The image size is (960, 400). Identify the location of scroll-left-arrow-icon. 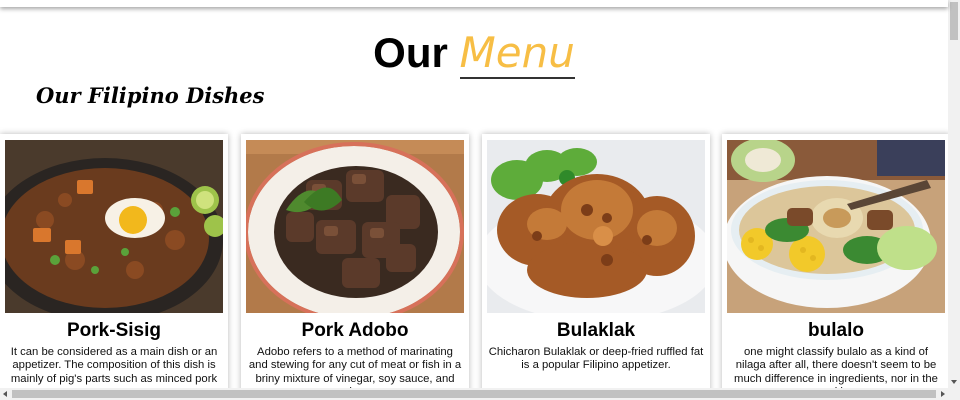
(5, 394).